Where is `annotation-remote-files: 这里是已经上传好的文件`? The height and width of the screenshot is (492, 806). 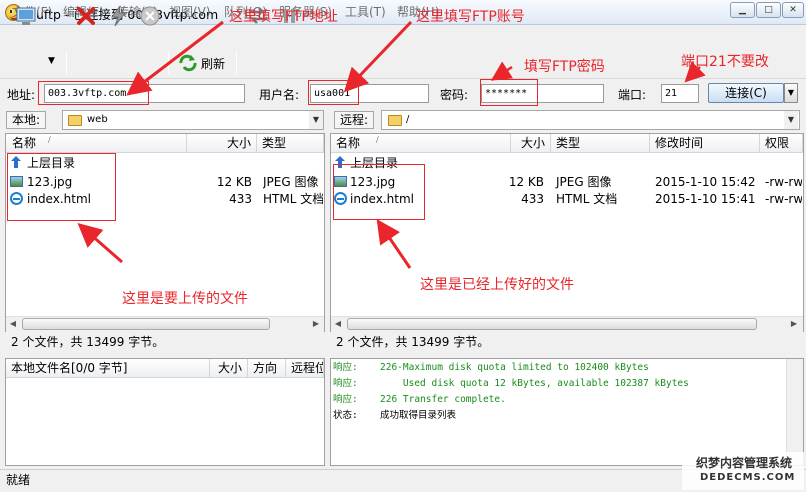
annotation-remote-files: 这里是已经上传好的文件 is located at coordinates (497, 285).